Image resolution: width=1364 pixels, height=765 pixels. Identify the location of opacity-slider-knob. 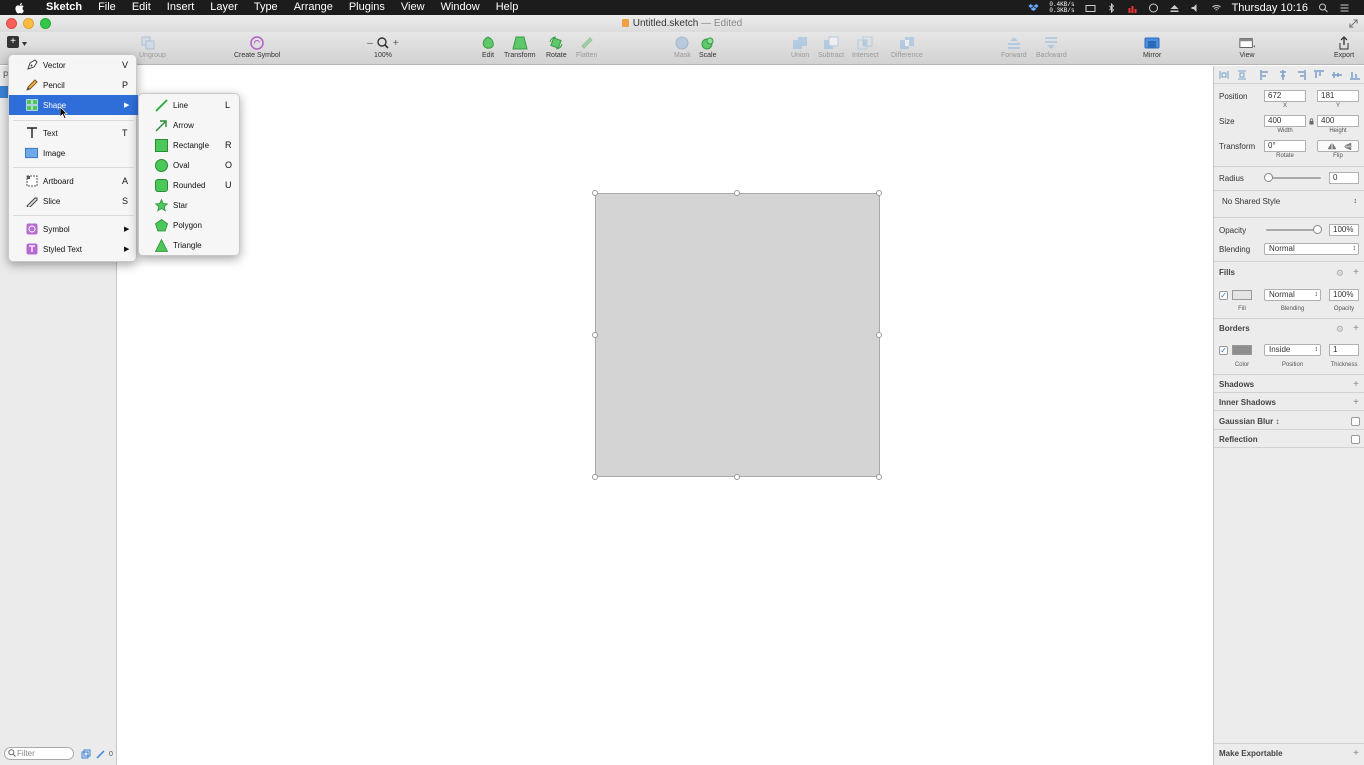
(1317, 229).